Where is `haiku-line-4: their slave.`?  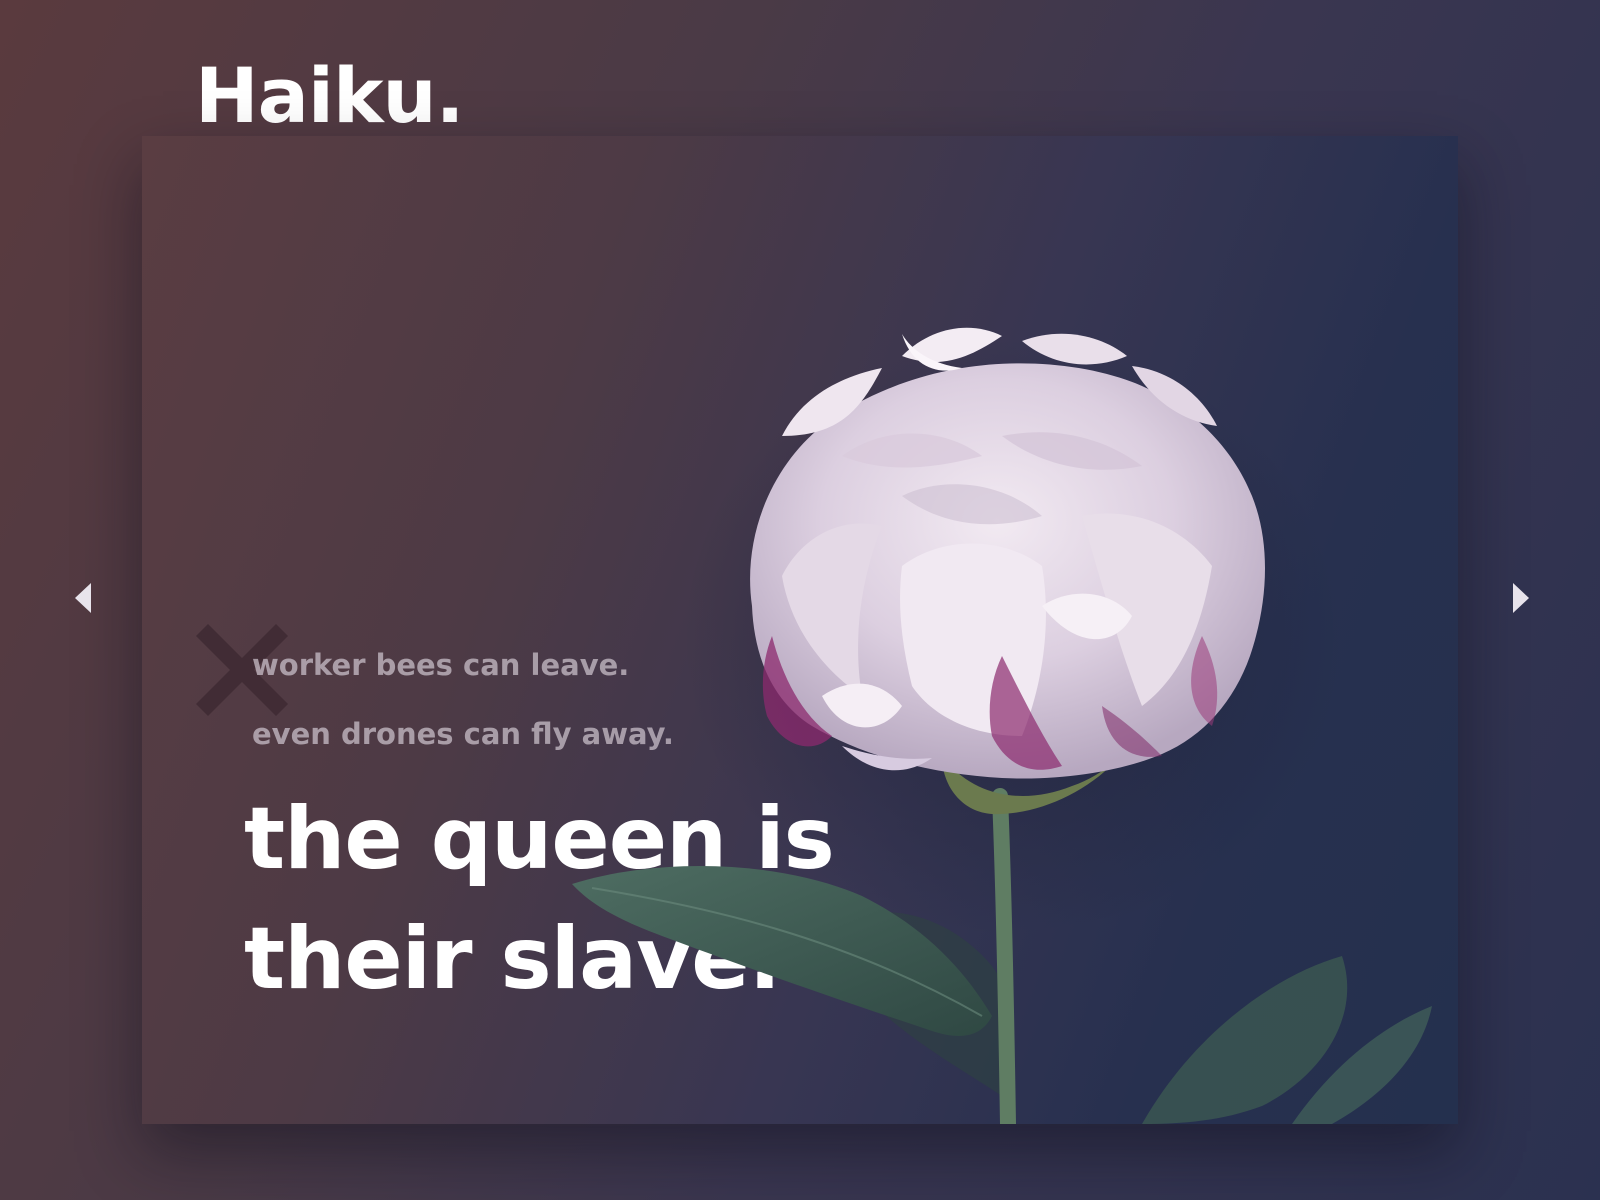 haiku-line-4: their slave. is located at coordinates (512, 959).